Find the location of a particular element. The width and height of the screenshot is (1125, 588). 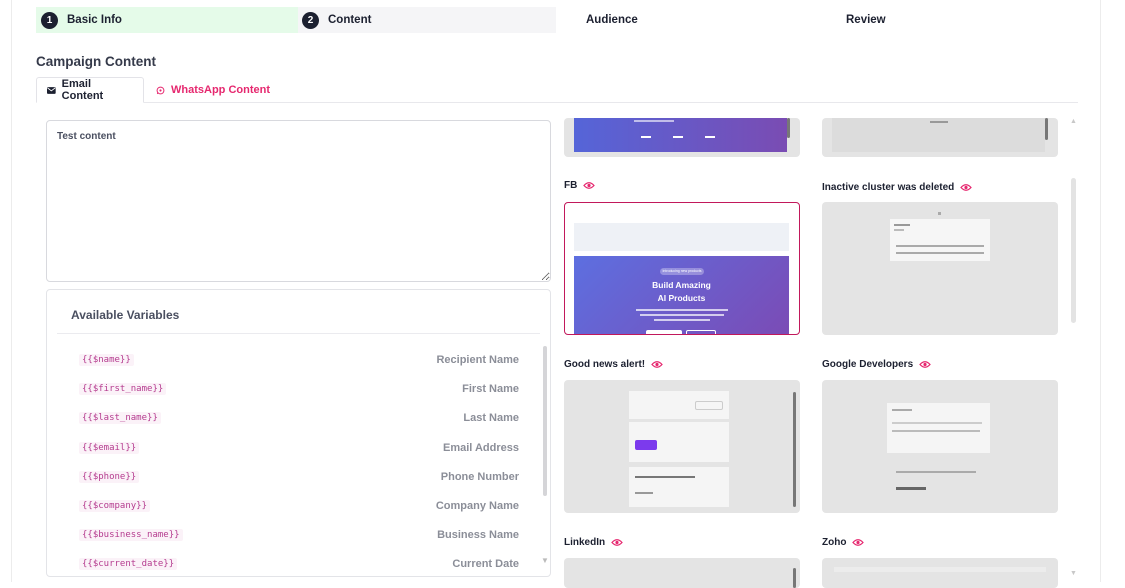

preview-cta is located at coordinates (646, 445).